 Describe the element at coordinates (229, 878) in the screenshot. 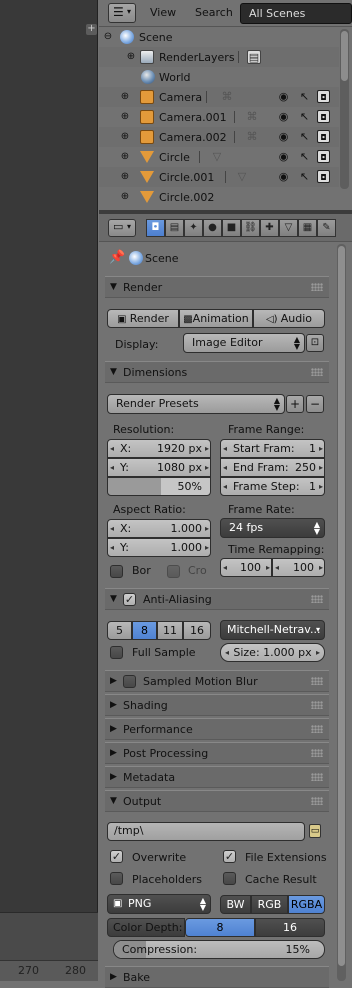

I see `cache-result-checkbox` at that location.